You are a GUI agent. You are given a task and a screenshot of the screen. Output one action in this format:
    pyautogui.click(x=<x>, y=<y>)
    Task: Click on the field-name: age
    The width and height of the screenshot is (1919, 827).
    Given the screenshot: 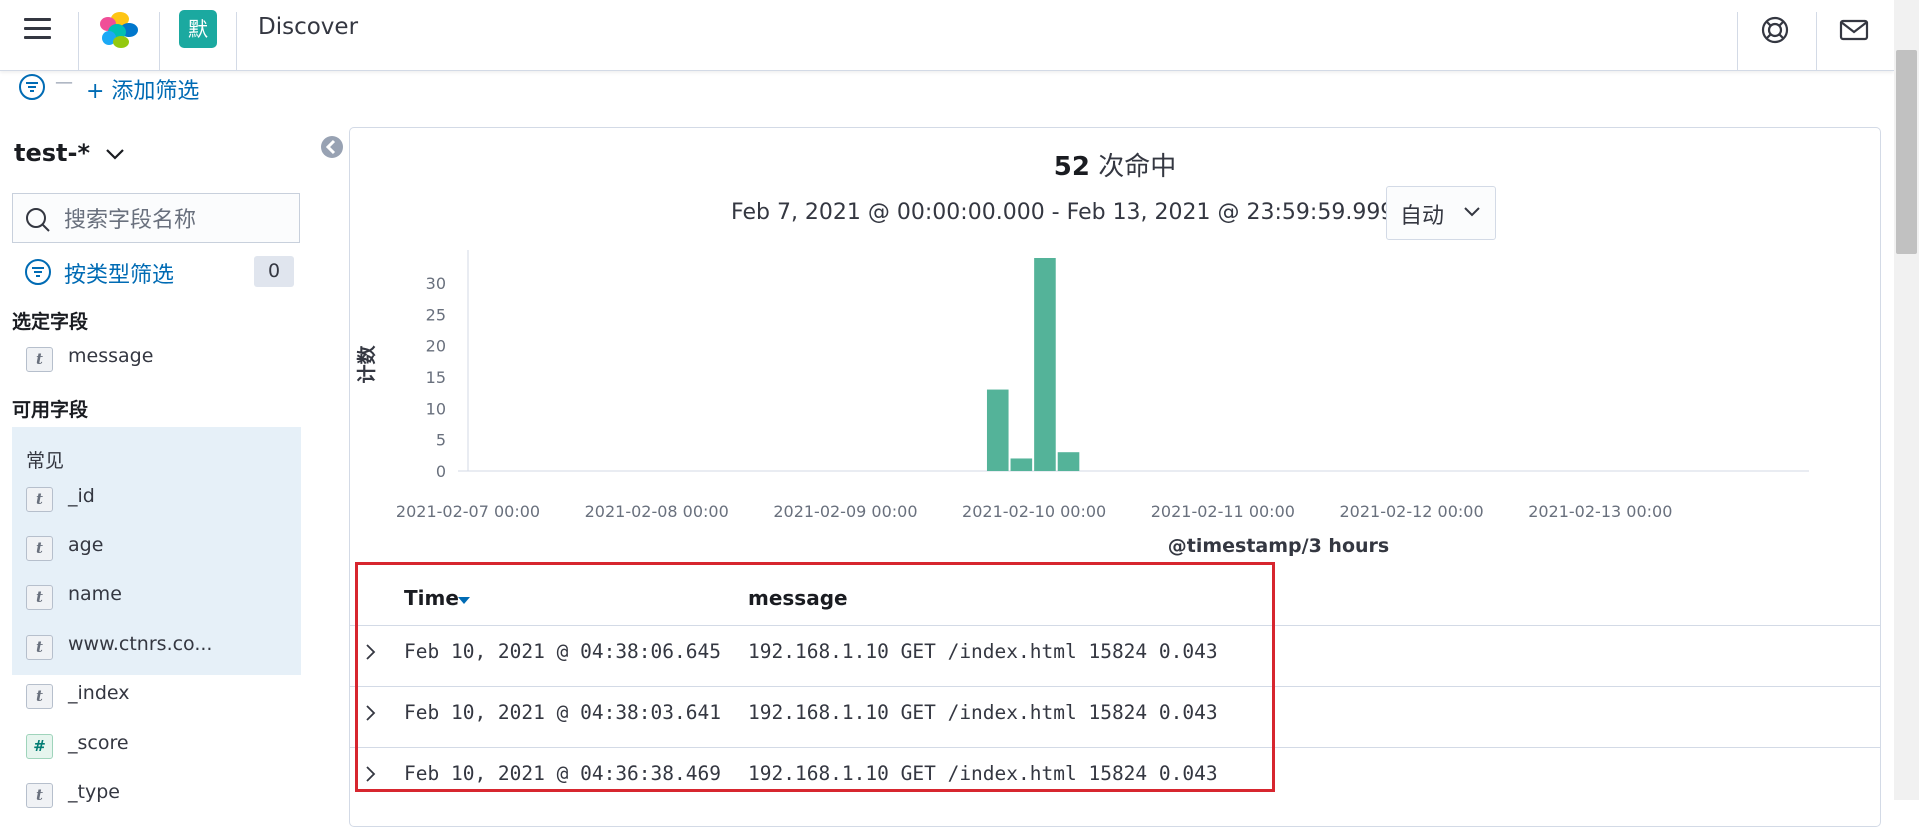 What is the action you would take?
    pyautogui.click(x=86, y=545)
    